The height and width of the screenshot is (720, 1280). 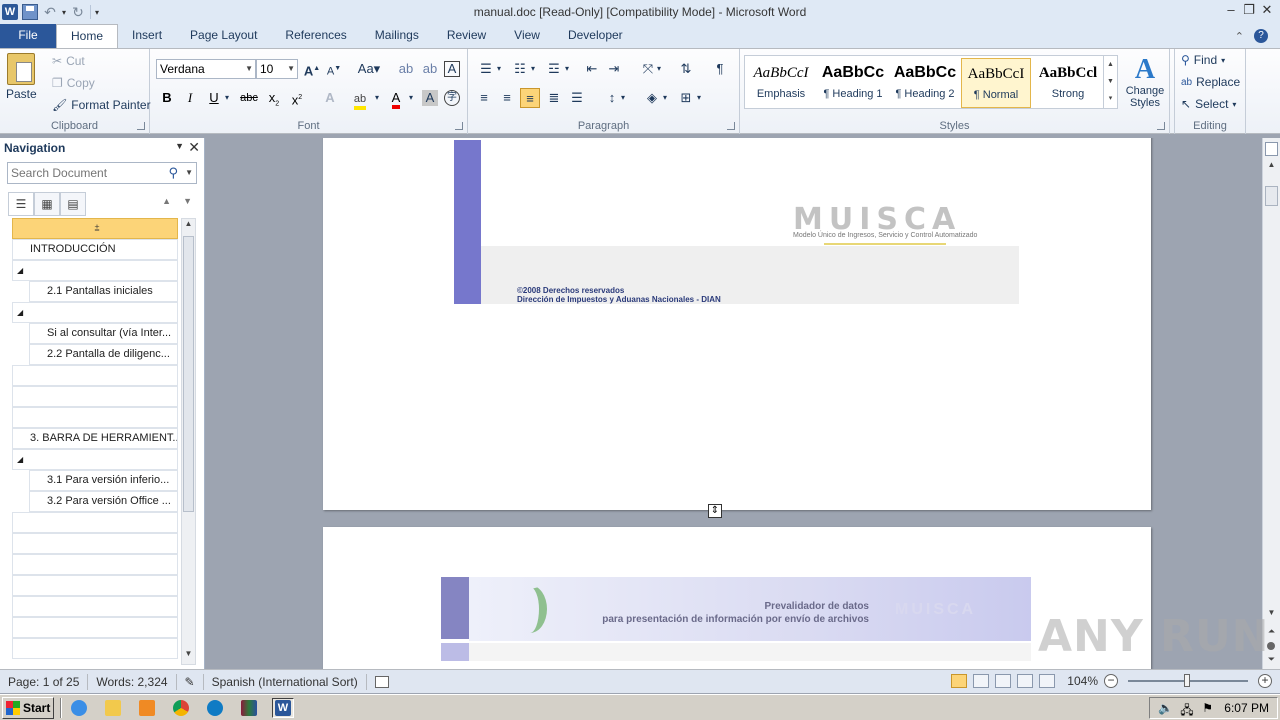 I want to click on page-gap-icon: ⇕, so click(x=715, y=511).